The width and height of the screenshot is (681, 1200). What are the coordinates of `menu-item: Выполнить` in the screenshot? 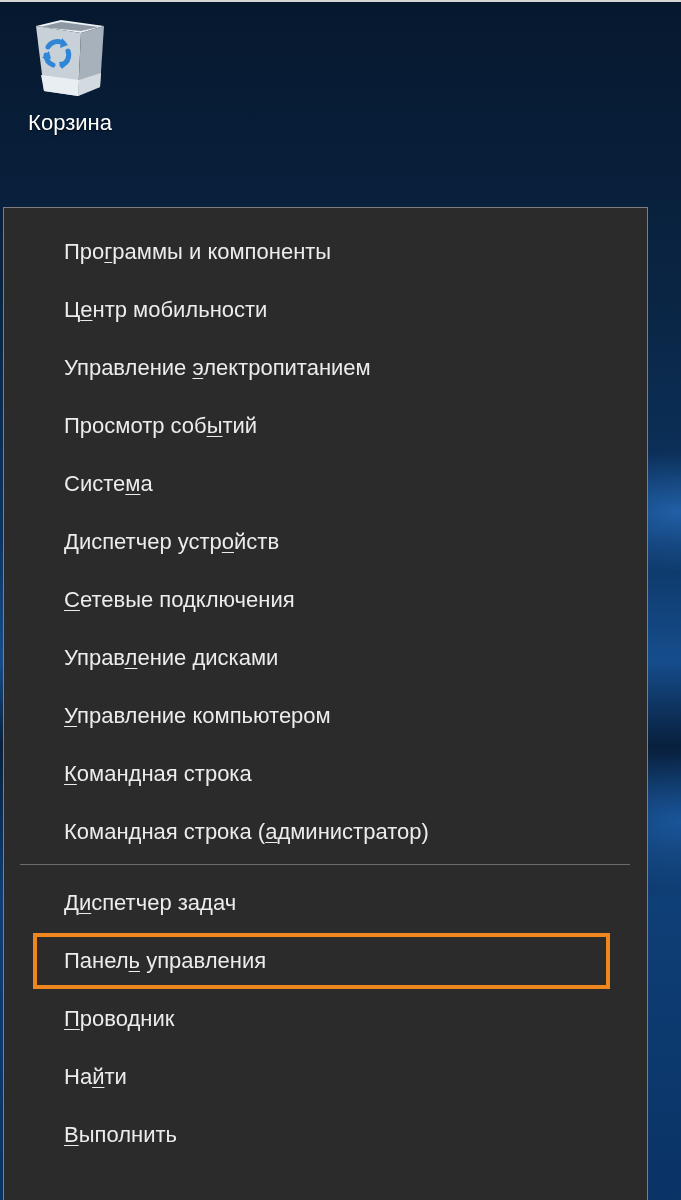 It's located at (321, 1135).